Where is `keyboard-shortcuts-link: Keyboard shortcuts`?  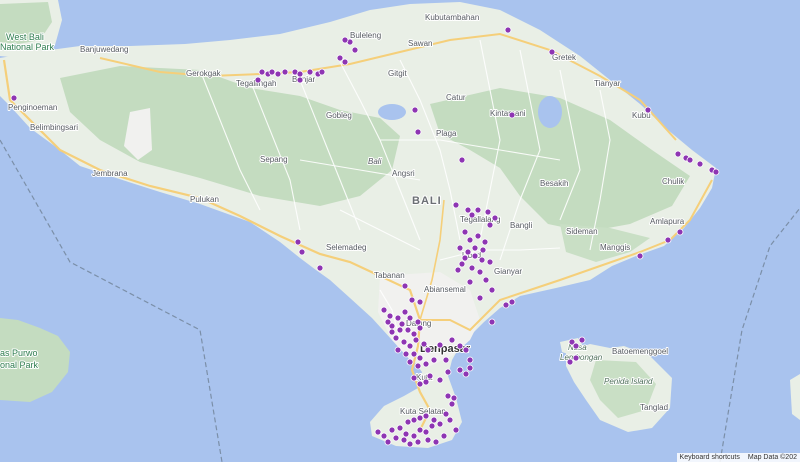
keyboard-shortcuts-link: Keyboard shortcuts is located at coordinates (710, 457).